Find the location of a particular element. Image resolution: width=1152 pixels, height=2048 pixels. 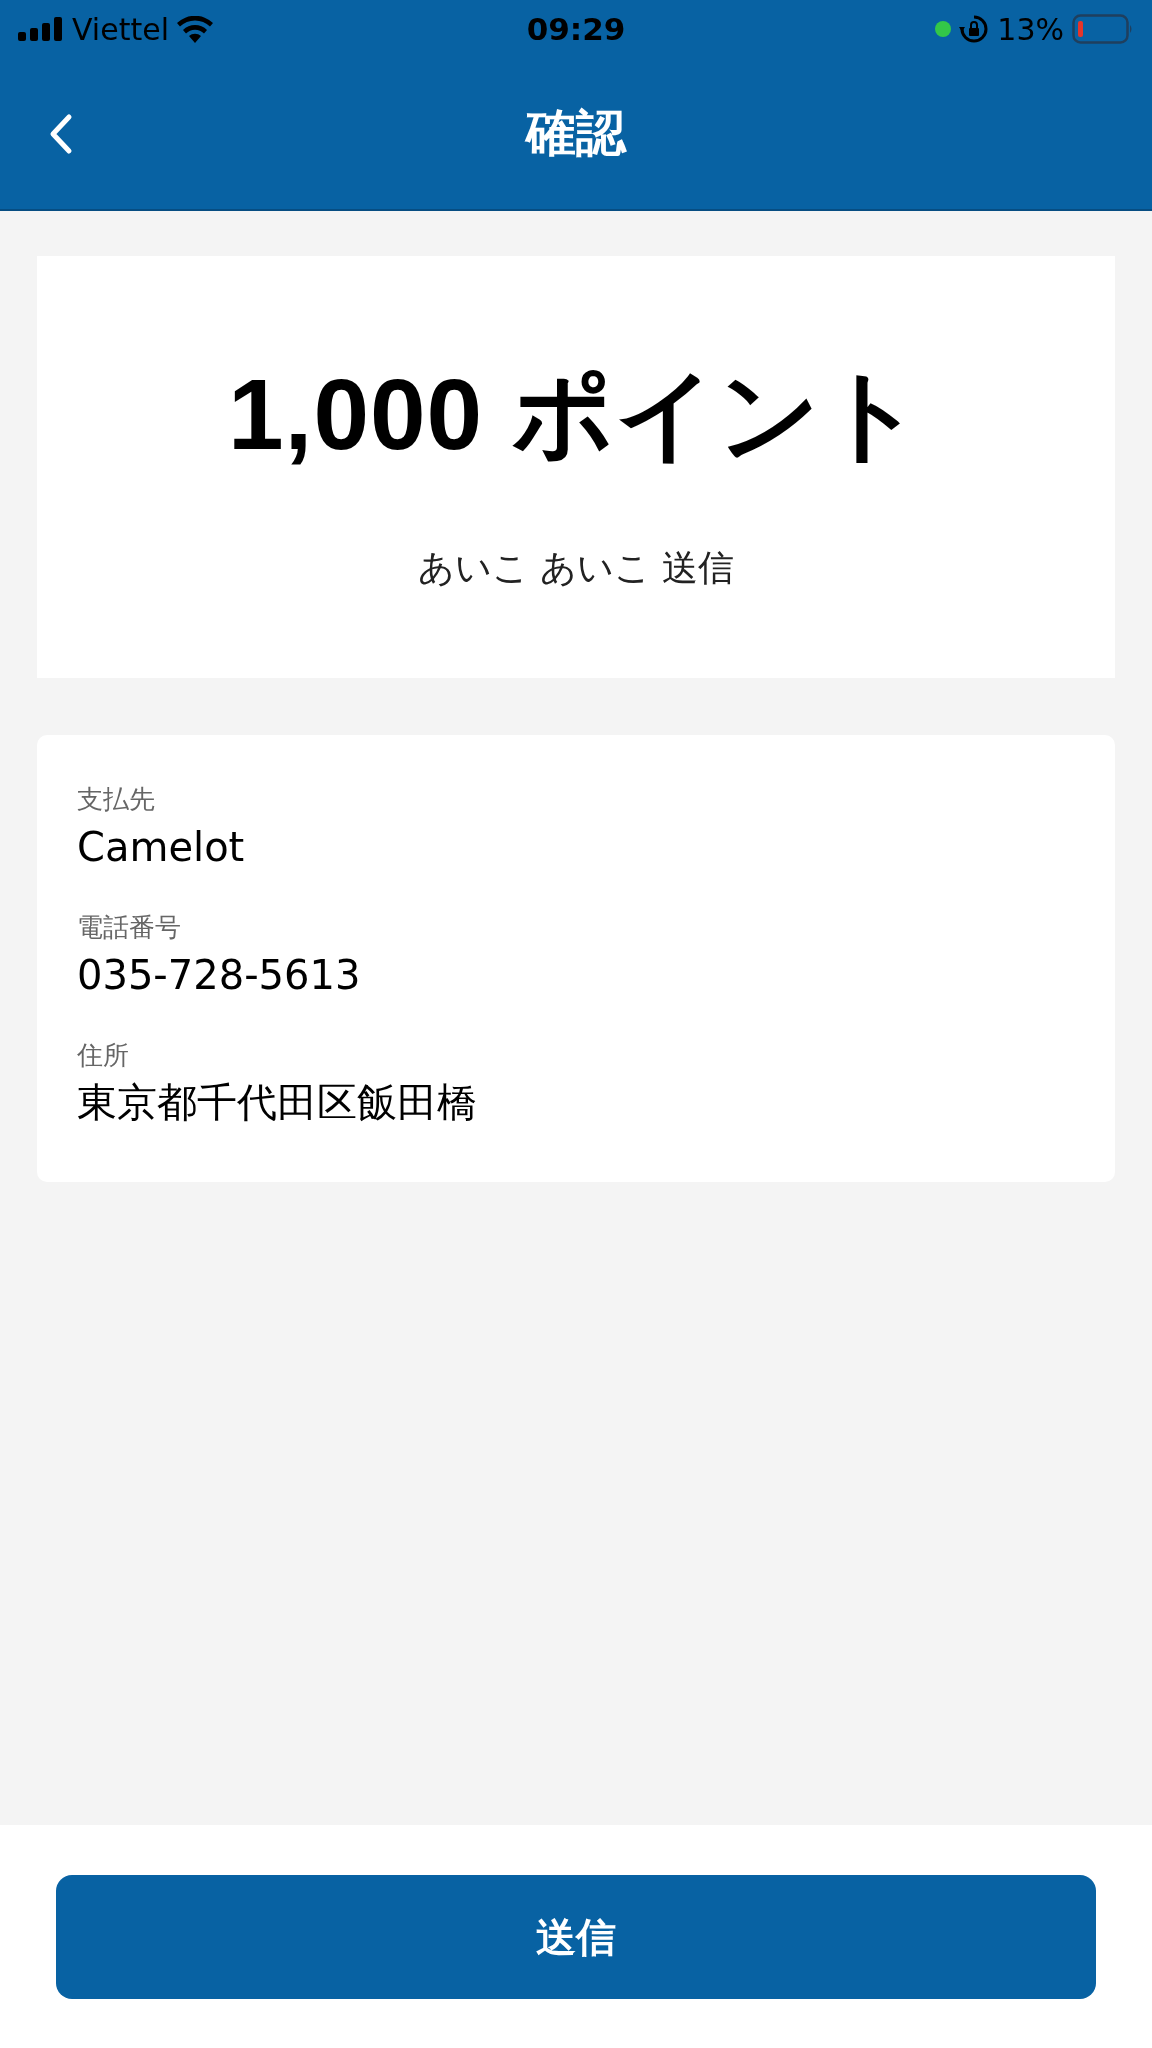

wifi-icon is located at coordinates (195, 29).